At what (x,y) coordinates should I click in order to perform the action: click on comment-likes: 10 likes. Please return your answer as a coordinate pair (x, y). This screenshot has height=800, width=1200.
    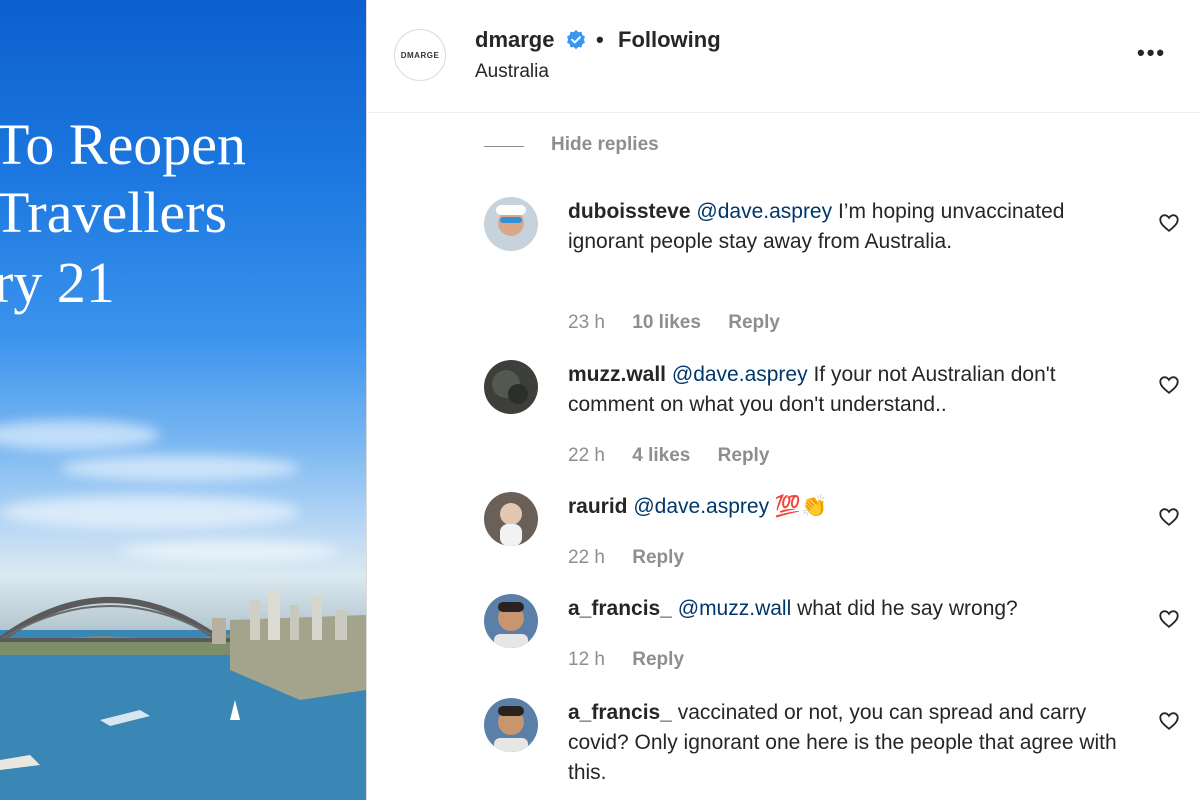
    Looking at the image, I should click on (666, 322).